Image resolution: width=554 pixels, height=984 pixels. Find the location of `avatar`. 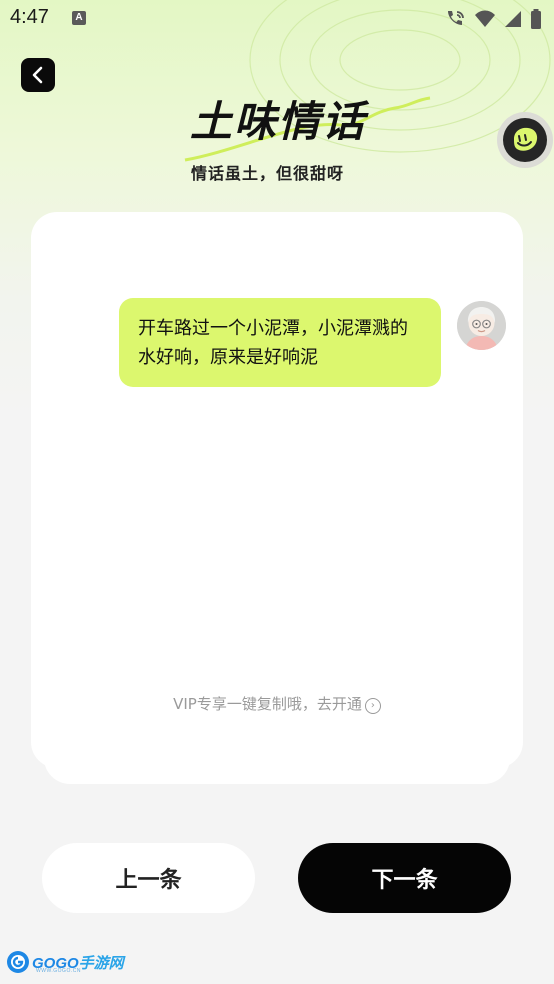

avatar is located at coordinates (481, 325).